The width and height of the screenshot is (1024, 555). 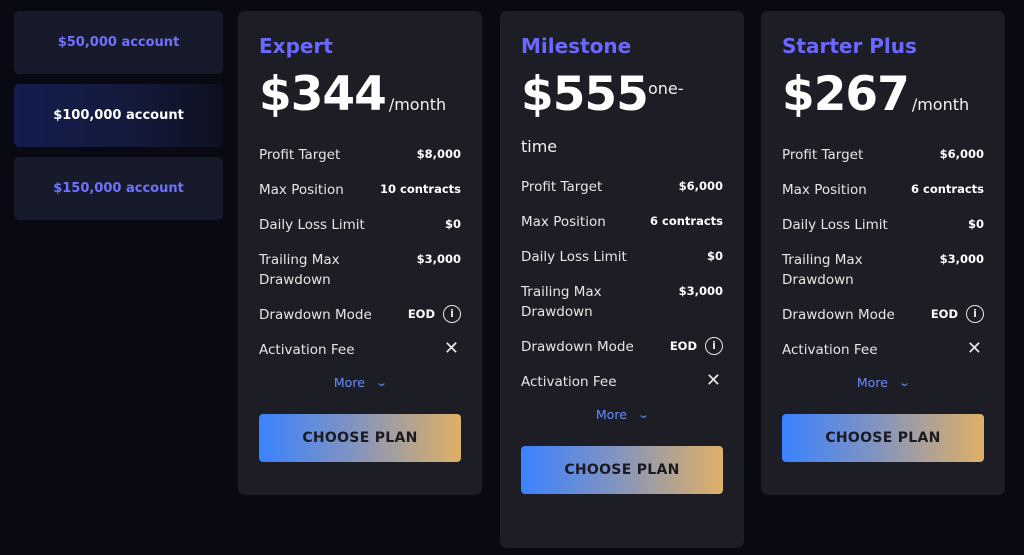 What do you see at coordinates (846, 94) in the screenshot?
I see `plan-price: $267` at bounding box center [846, 94].